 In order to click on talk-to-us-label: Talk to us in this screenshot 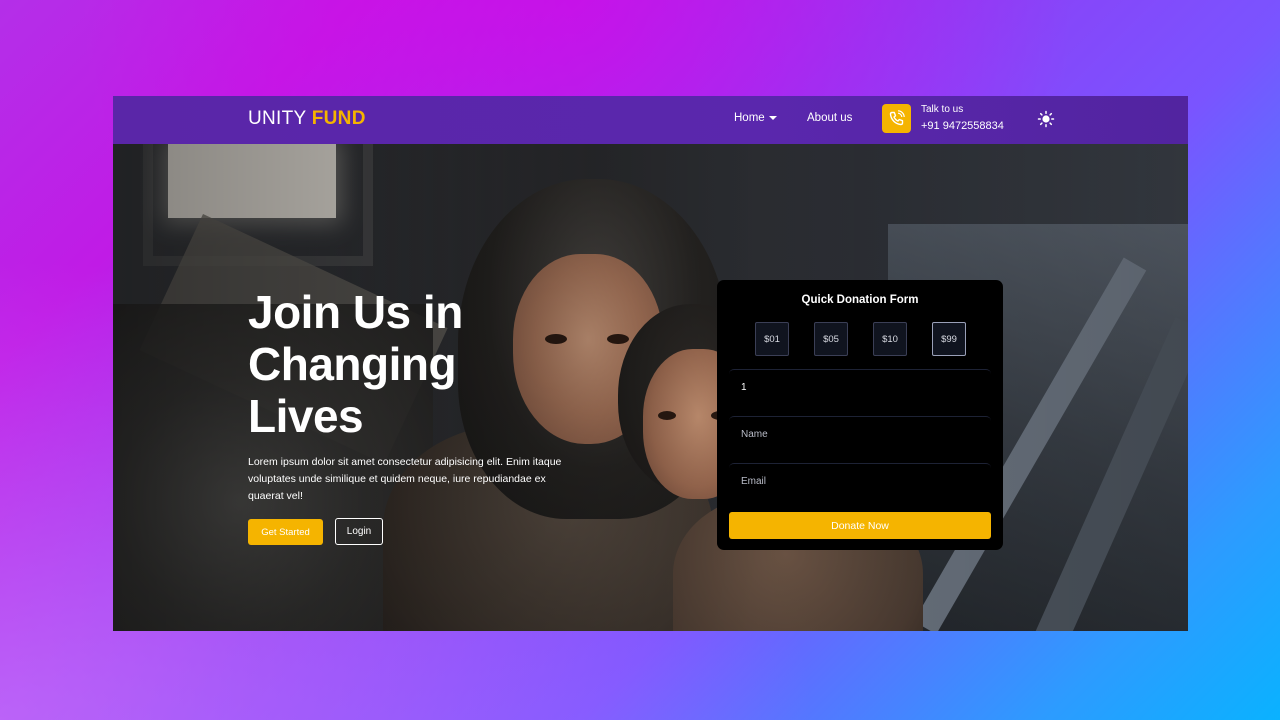, I will do `click(942, 109)`.